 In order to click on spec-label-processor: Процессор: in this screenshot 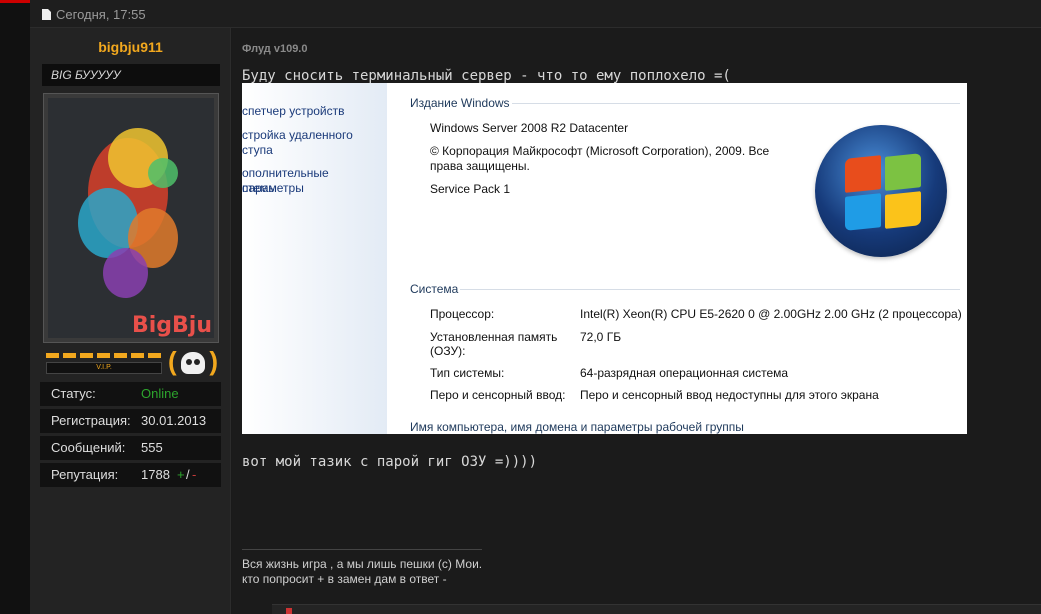, I will do `click(462, 314)`.